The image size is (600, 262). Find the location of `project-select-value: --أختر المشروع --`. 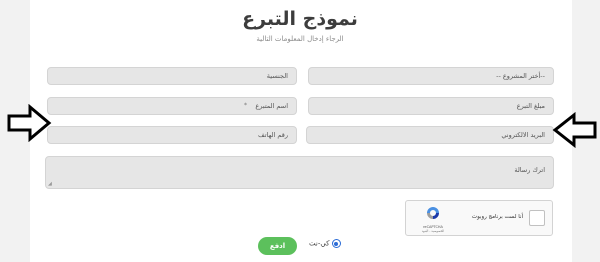

project-select-value: --أختر المشروع -- is located at coordinates (520, 76).